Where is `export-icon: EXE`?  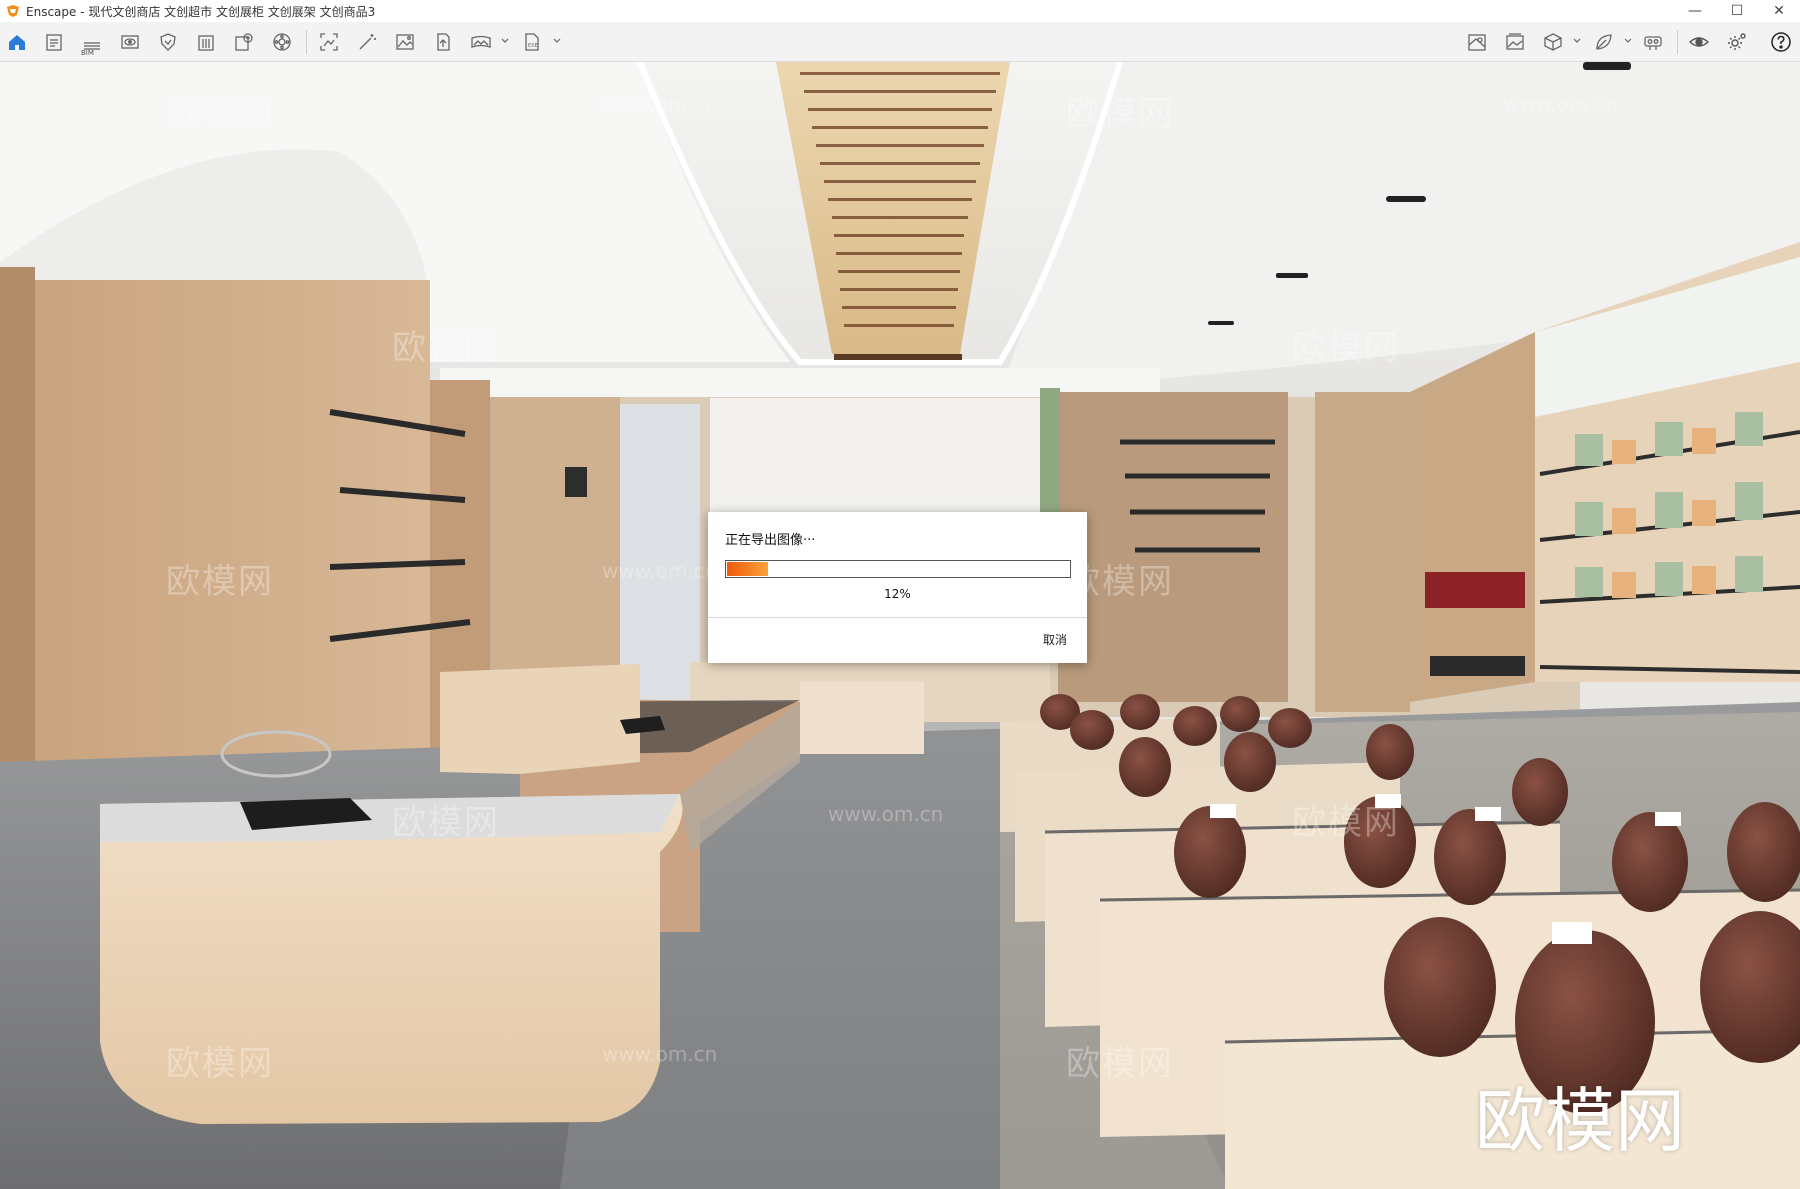 export-icon: EXE is located at coordinates (532, 42).